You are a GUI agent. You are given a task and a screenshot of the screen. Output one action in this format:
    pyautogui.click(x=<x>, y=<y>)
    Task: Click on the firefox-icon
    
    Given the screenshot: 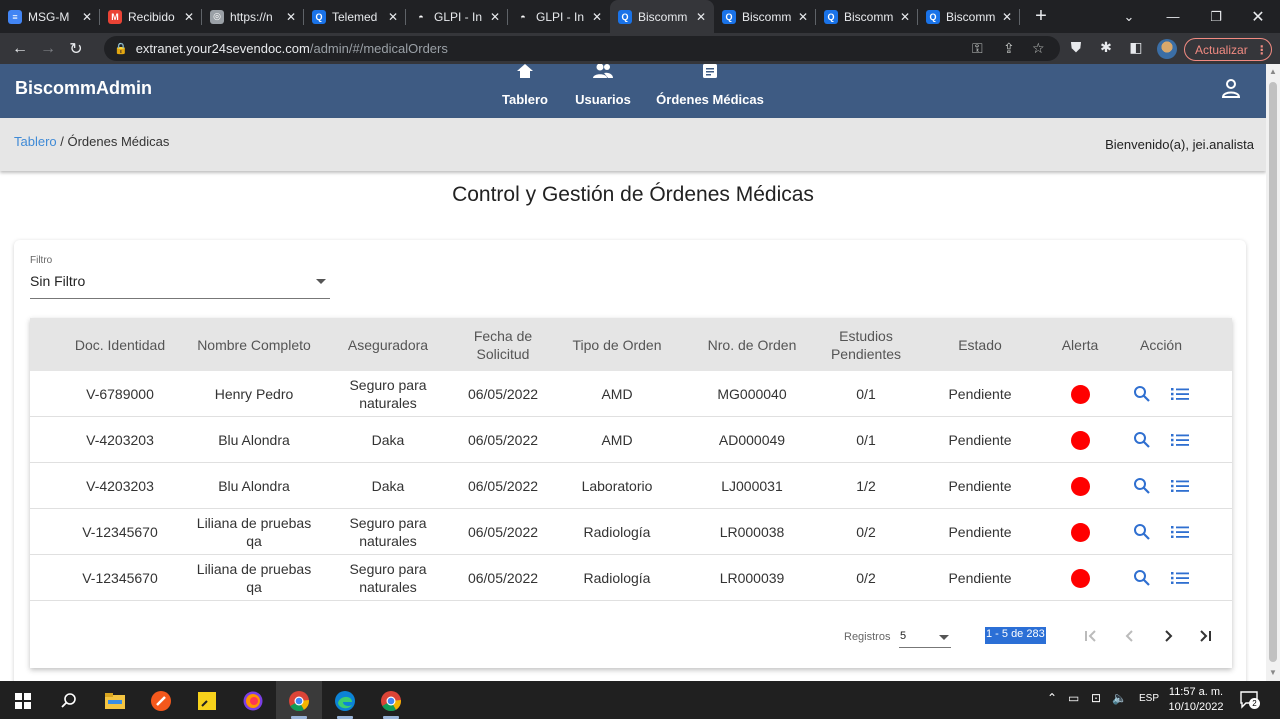 What is the action you would take?
    pyautogui.click(x=253, y=701)
    